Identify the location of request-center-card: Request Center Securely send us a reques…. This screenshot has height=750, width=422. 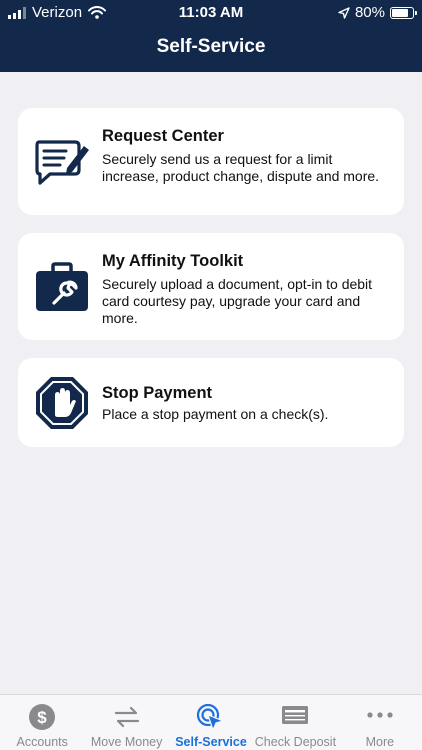
(211, 161).